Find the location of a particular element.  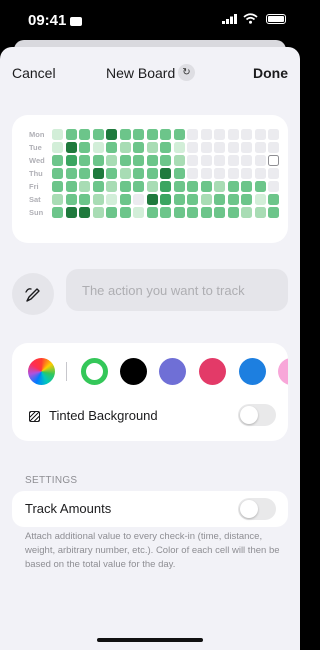

refresh-icon: ↻ is located at coordinates (186, 72).